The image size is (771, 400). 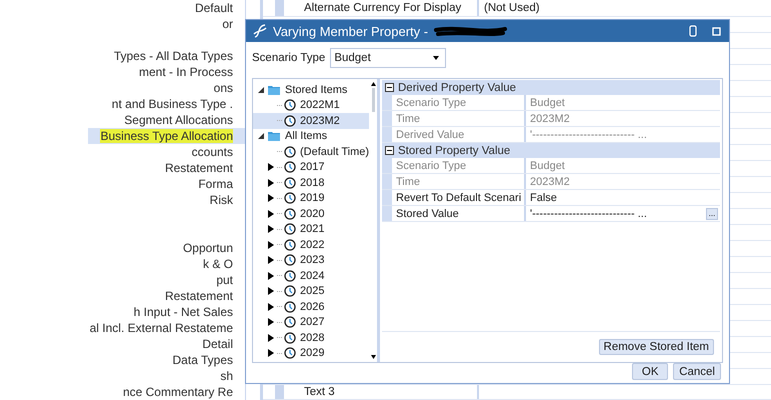 I want to click on tree-item-label: ons, so click(x=223, y=88).